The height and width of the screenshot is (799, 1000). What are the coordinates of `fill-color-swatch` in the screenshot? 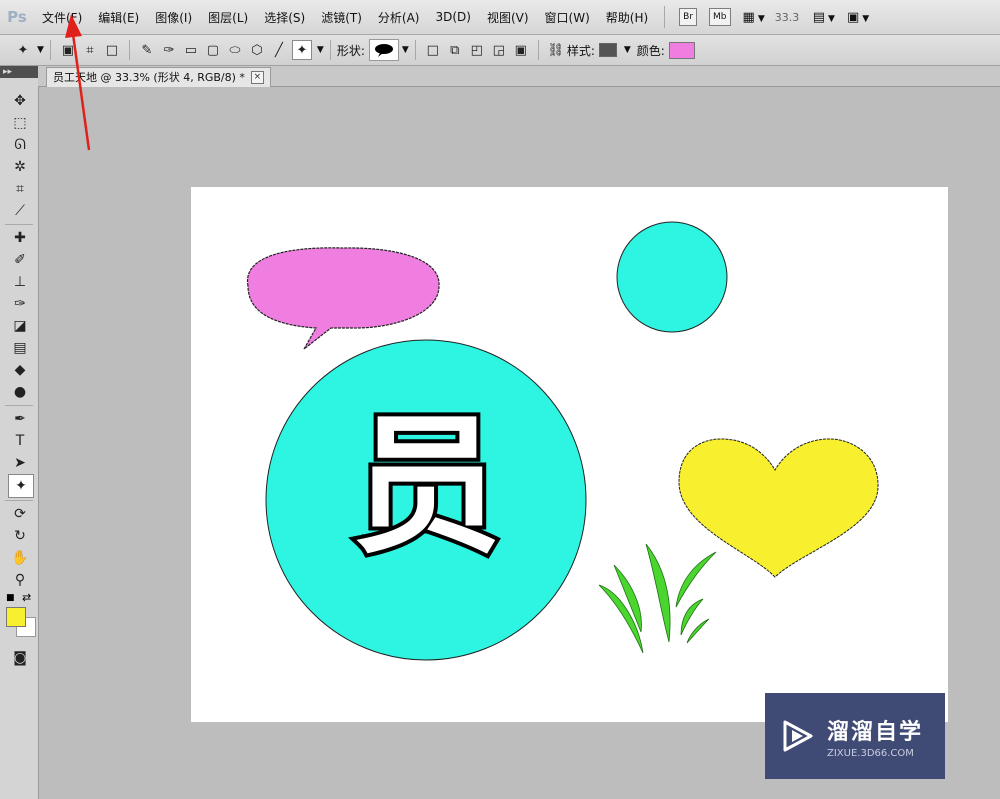 It's located at (681, 50).